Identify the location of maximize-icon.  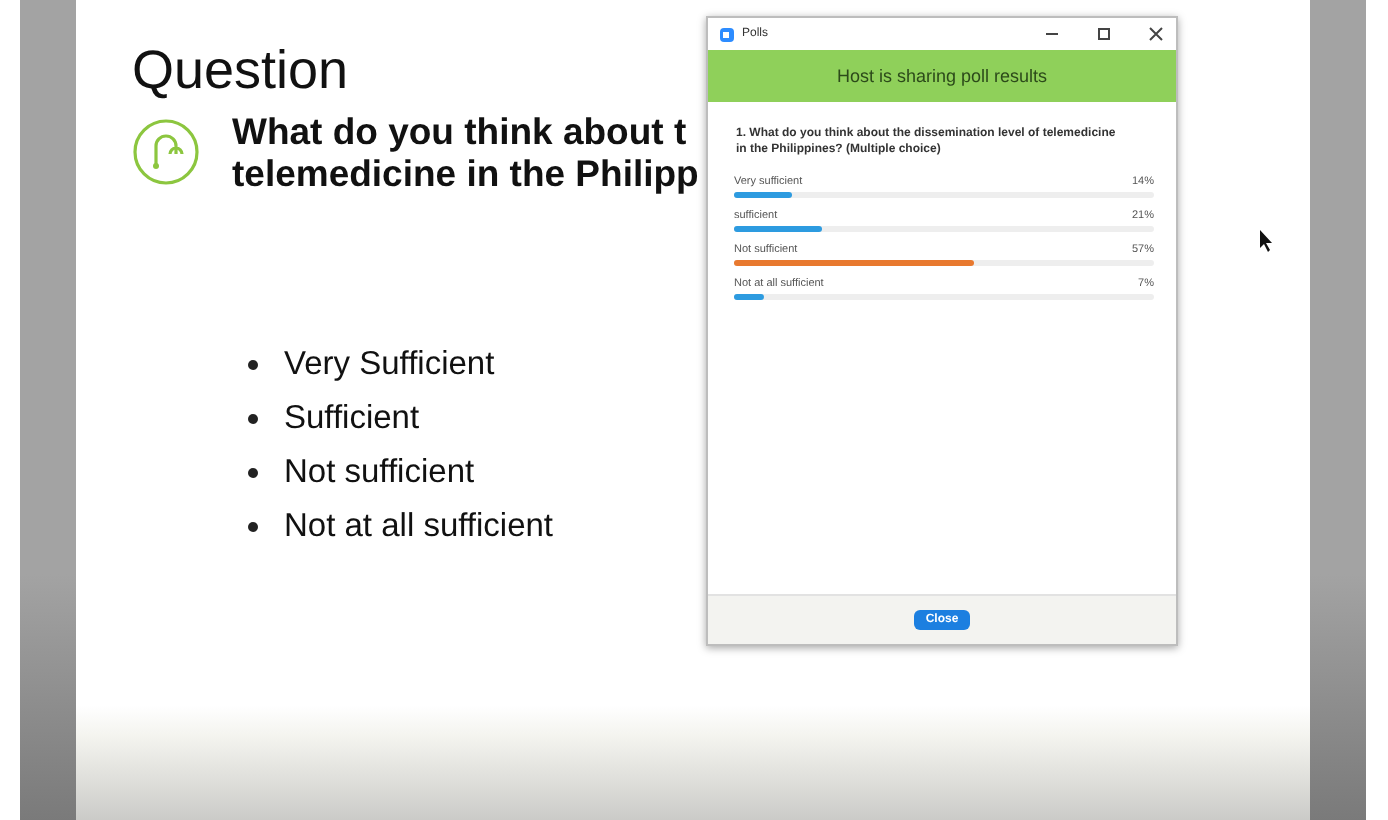
(1104, 34).